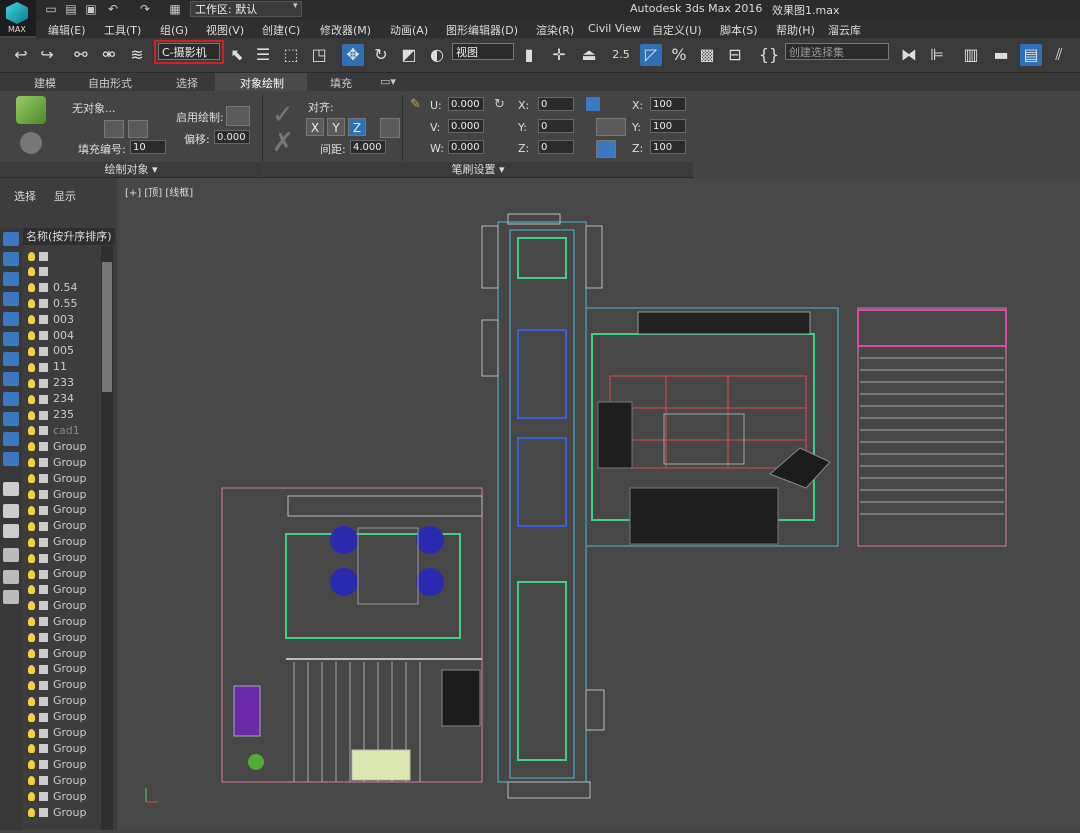 The image size is (1080, 833). Describe the element at coordinates (65, 196) in the screenshot. I see `tab-display: 显示` at that location.